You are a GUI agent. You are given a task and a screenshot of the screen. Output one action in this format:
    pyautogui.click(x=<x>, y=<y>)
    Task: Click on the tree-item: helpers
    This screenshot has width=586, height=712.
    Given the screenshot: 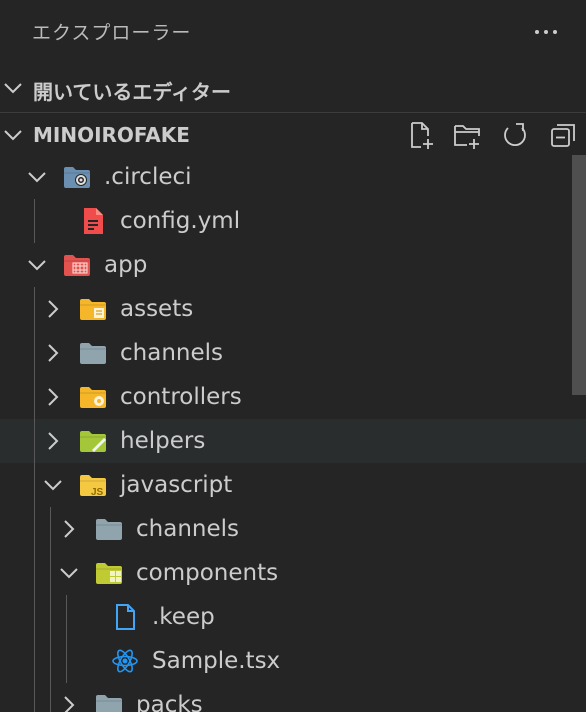 What is the action you would take?
    pyautogui.click(x=293, y=441)
    